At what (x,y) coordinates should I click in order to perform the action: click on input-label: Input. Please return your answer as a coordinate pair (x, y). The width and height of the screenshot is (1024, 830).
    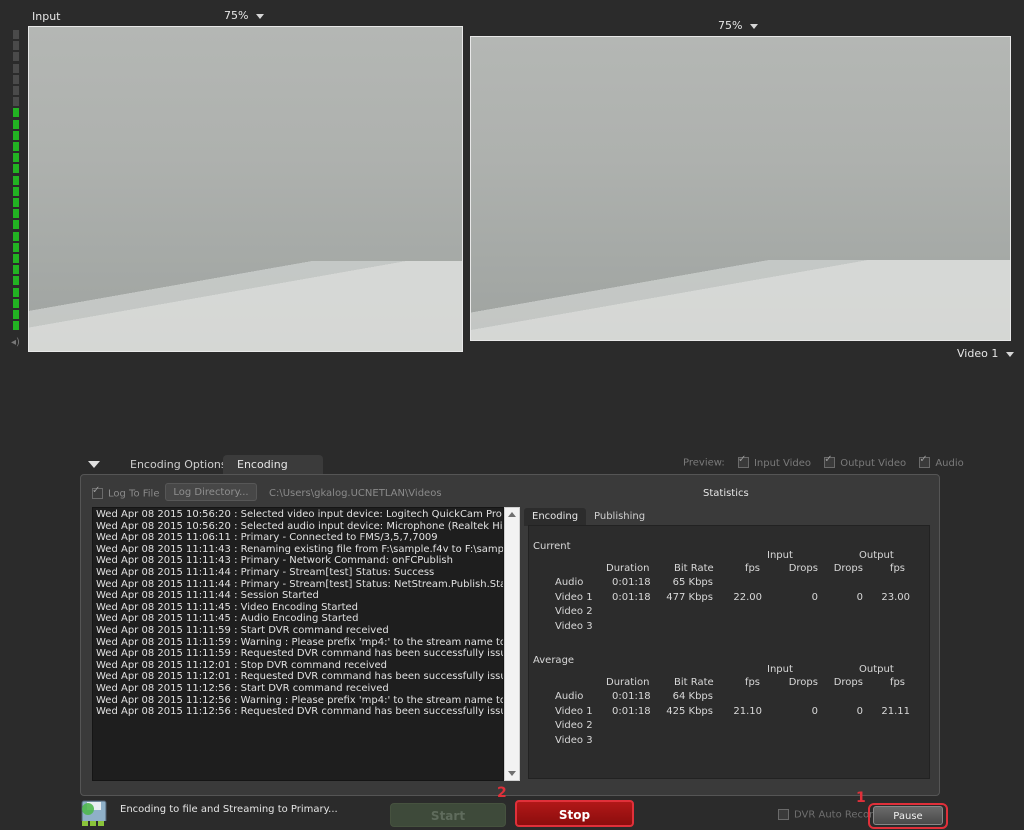
    Looking at the image, I should click on (46, 16).